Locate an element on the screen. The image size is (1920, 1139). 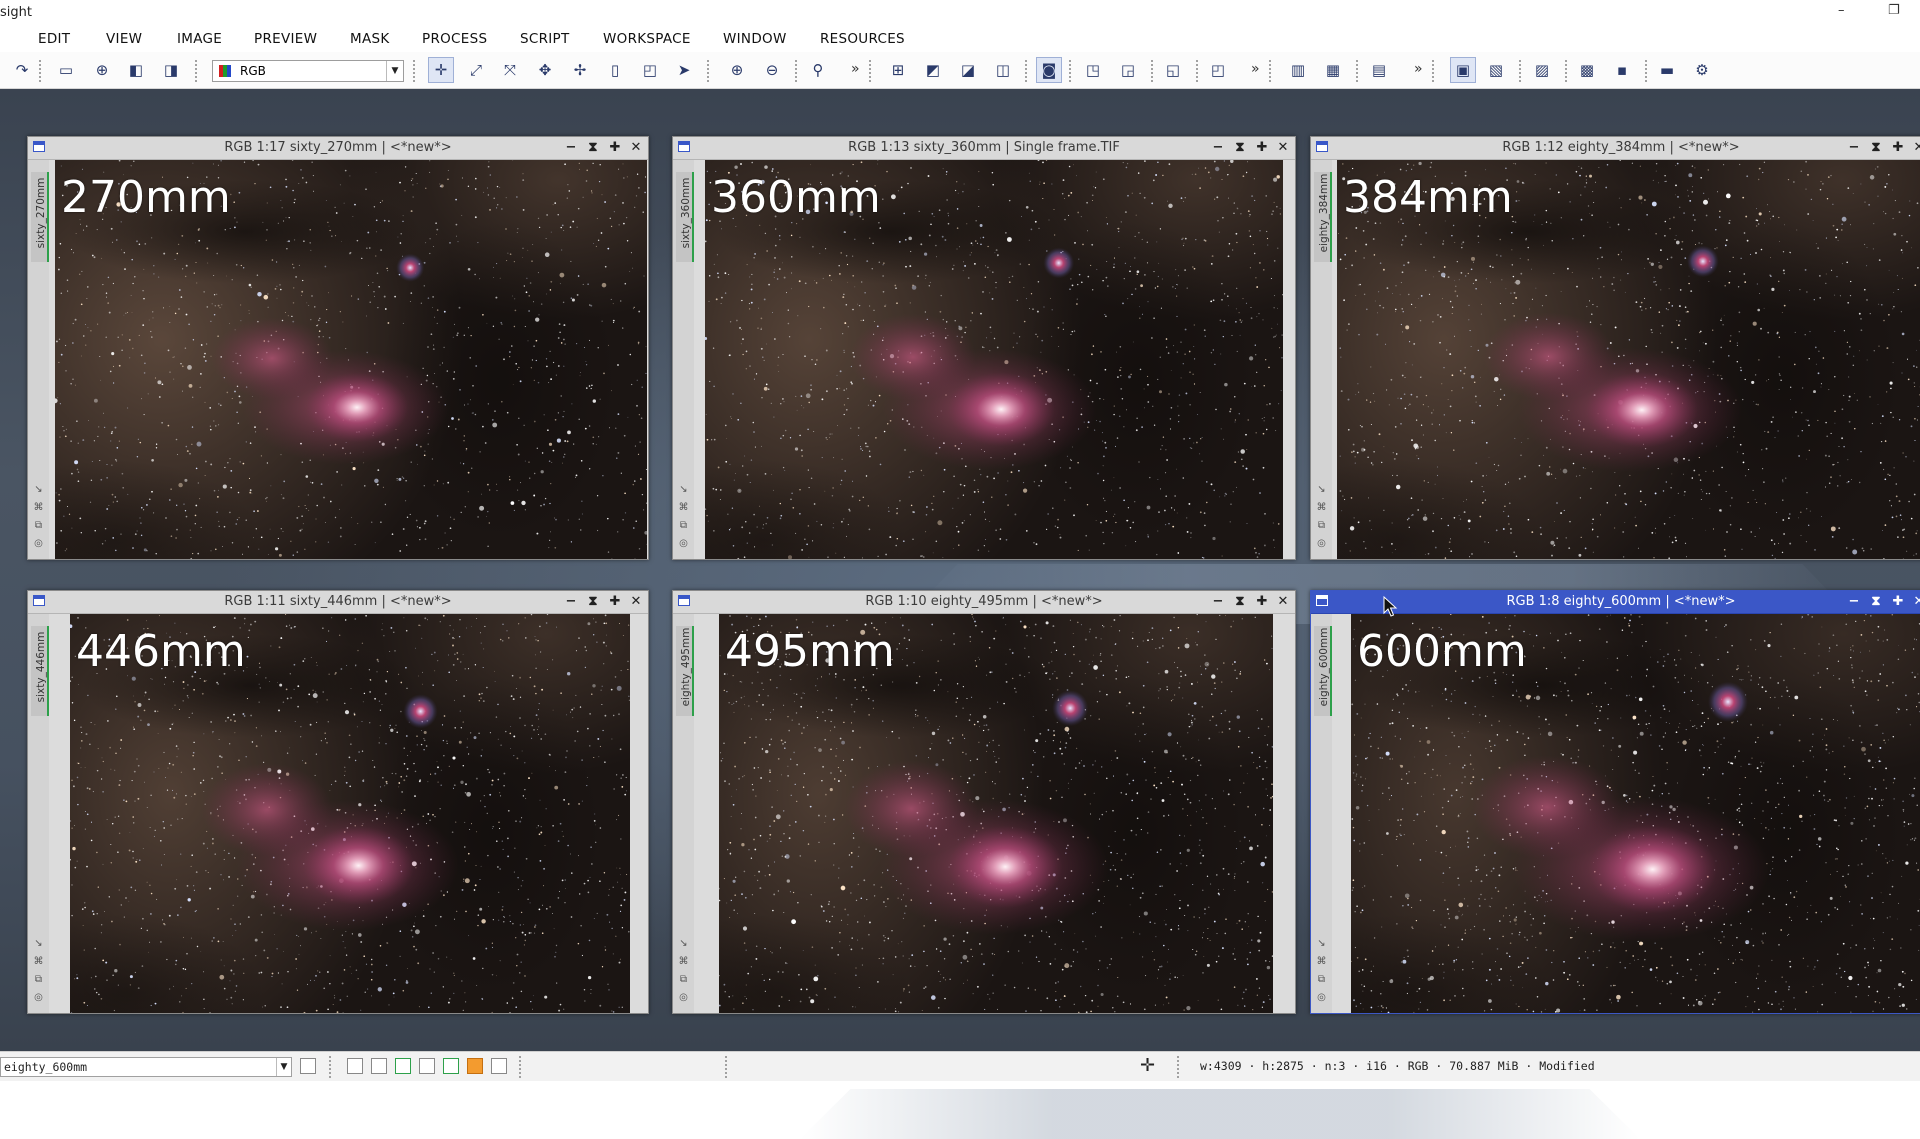
stf-toggle-icon: ▪ is located at coordinates (1622, 70).